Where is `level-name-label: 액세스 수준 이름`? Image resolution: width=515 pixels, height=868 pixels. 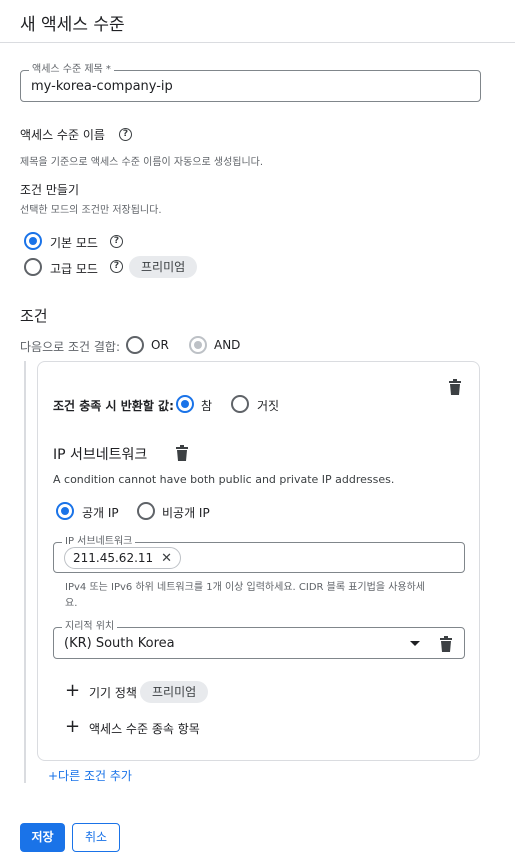
level-name-label: 액세스 수준 이름 is located at coordinates (62, 135).